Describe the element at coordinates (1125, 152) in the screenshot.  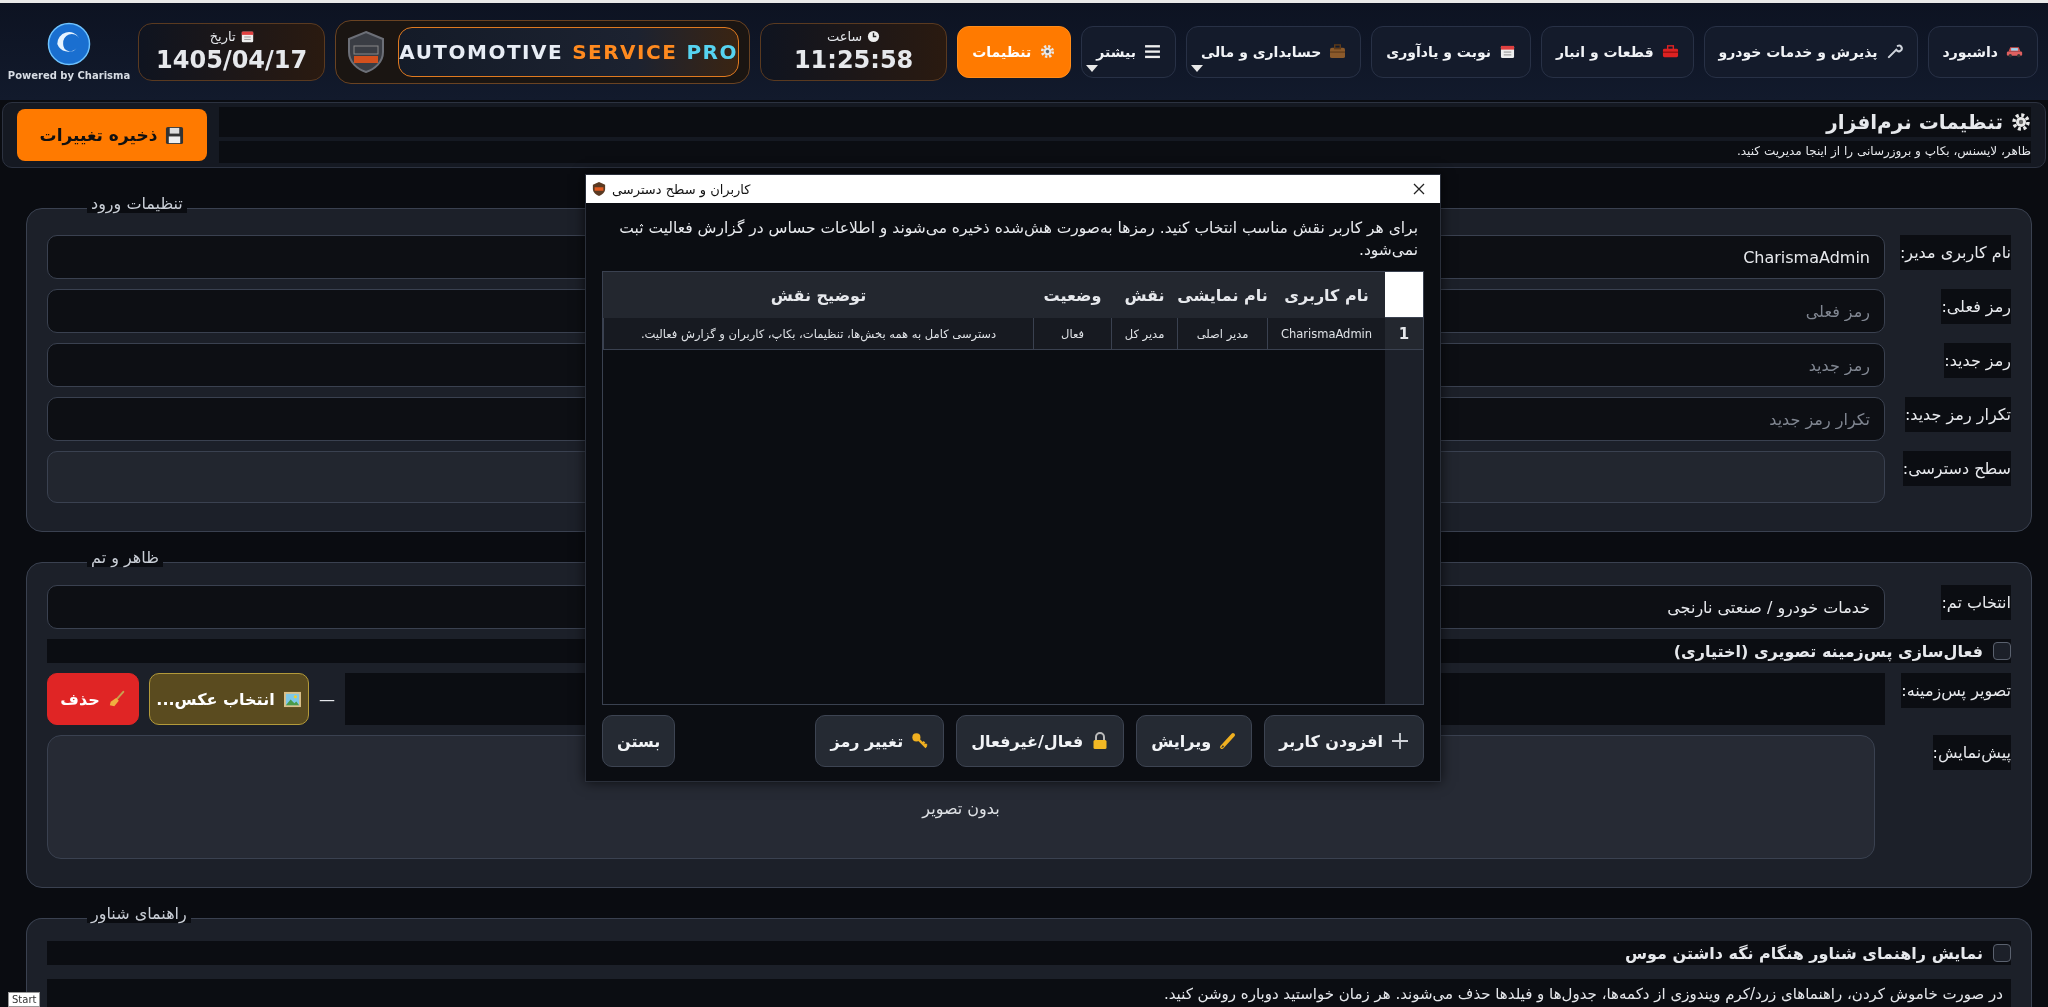
I see `page-subtitle: ظاهر، لایسنس، بکاپ و بروزرسانی را از اینجا مدیریت کنید.` at that location.